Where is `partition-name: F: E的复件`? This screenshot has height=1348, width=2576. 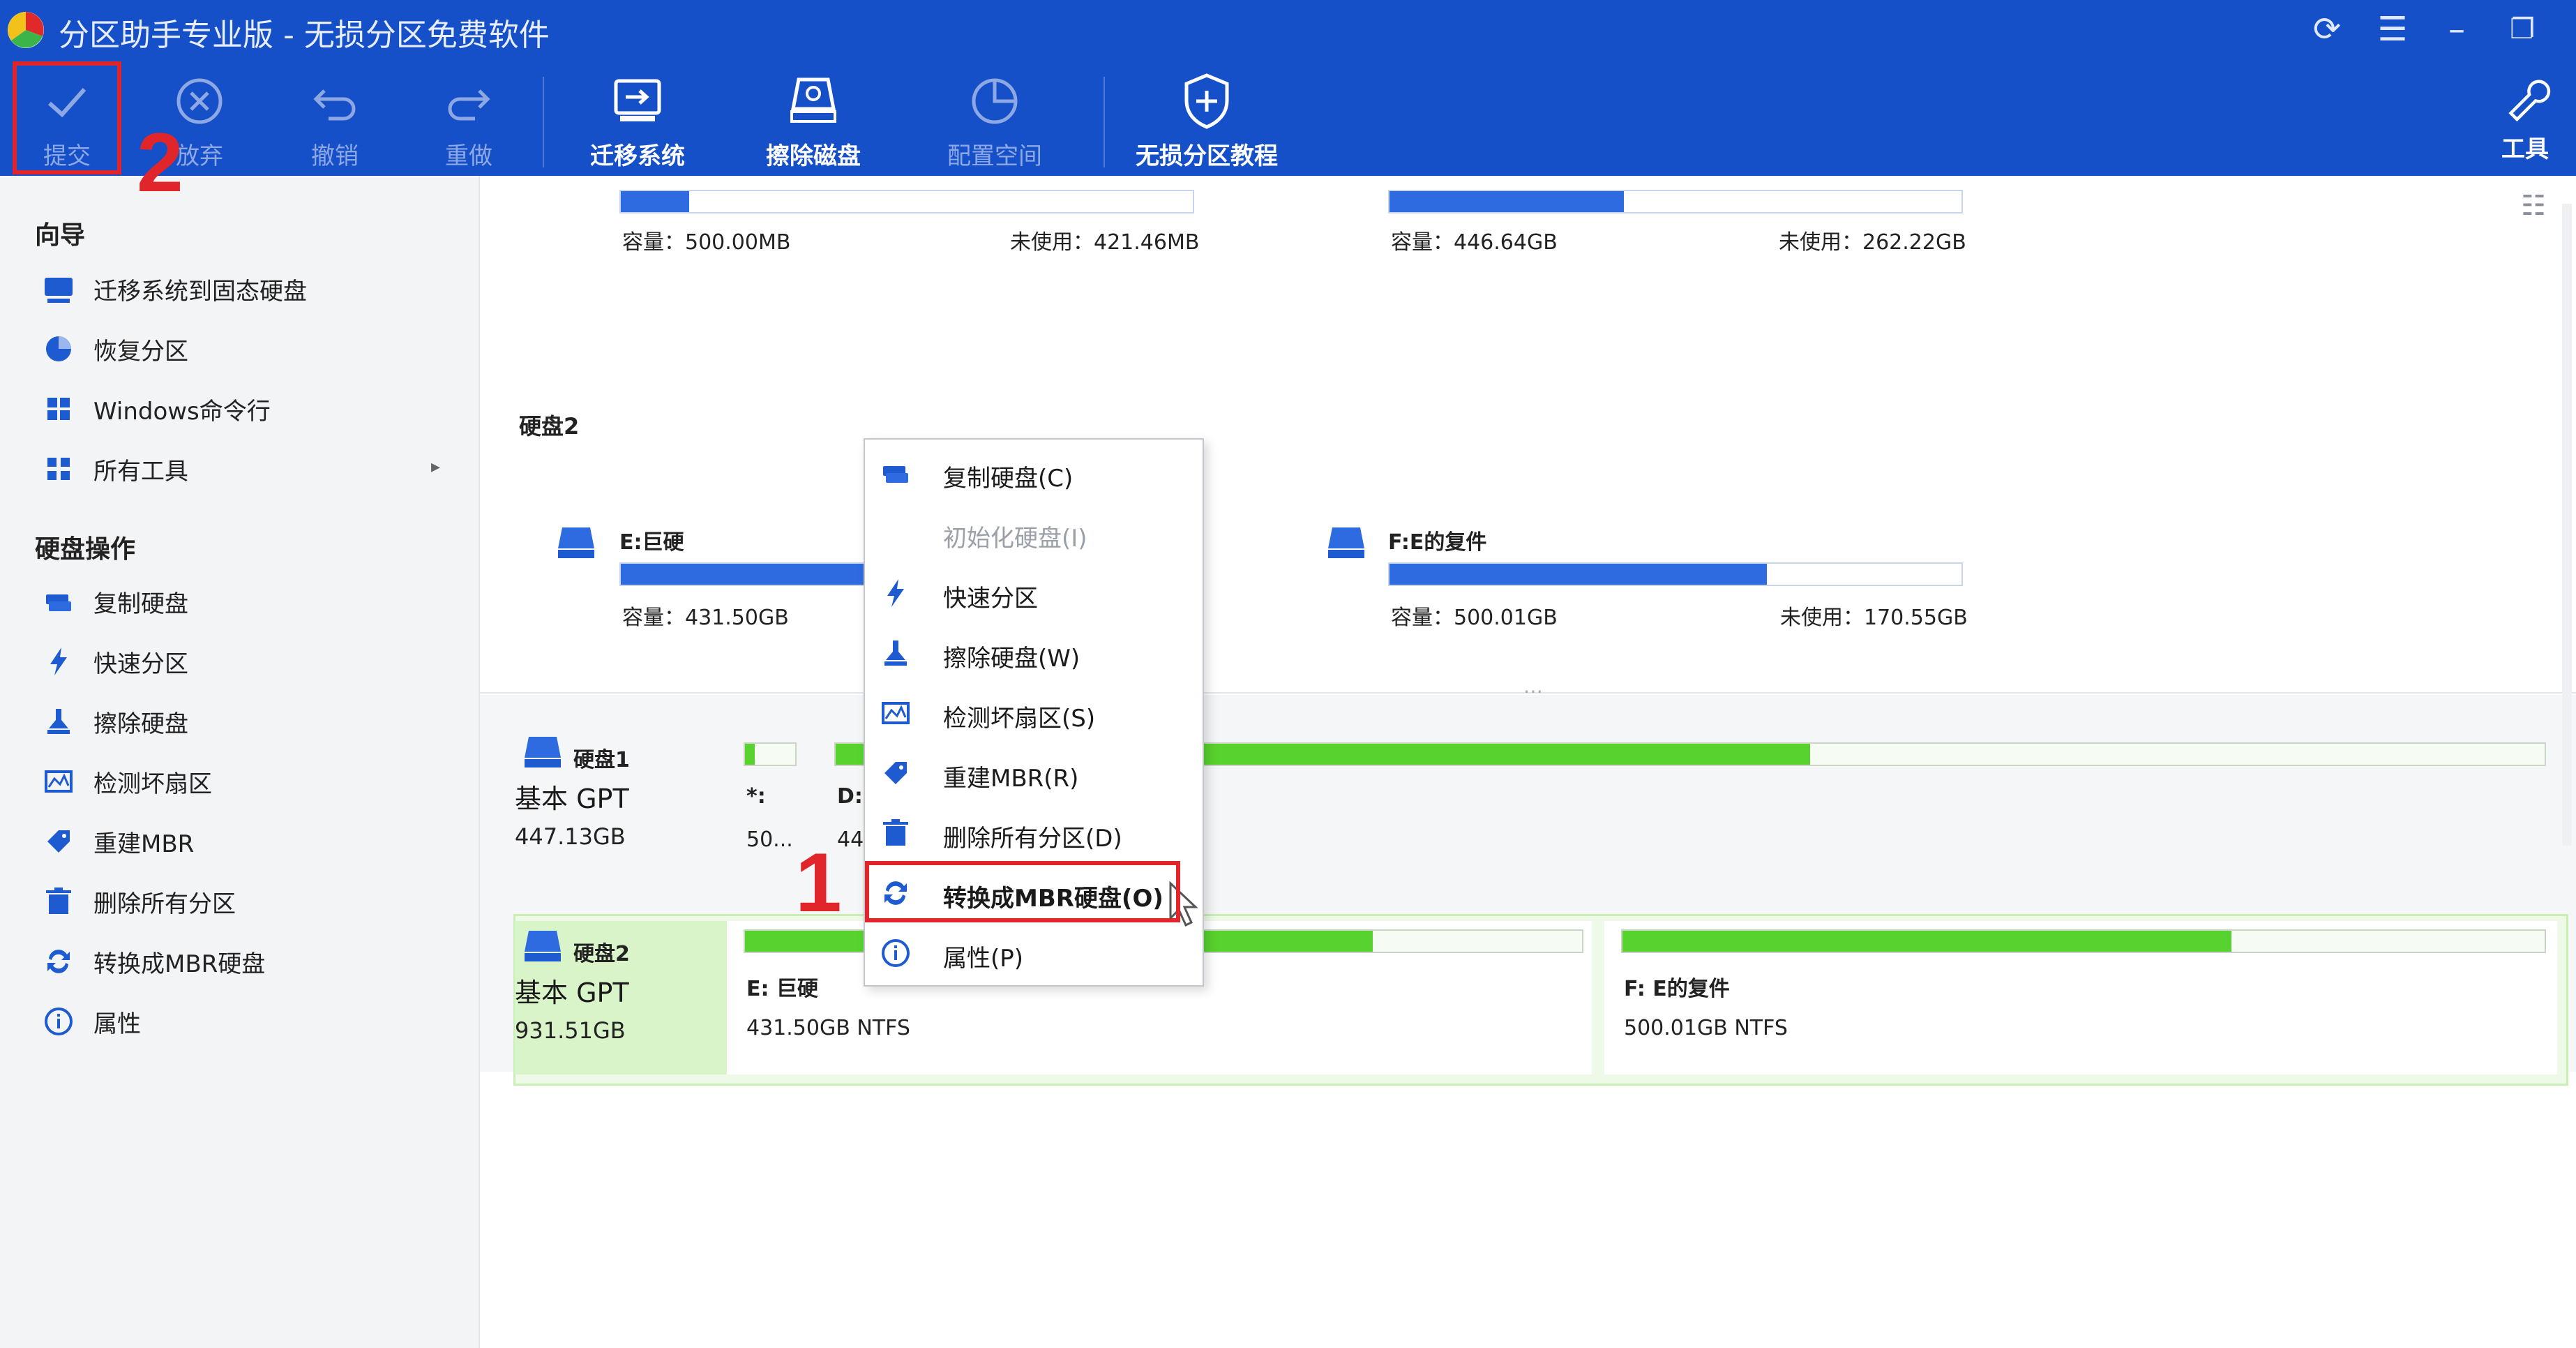
partition-name: F: E的复件 is located at coordinates (1677, 989).